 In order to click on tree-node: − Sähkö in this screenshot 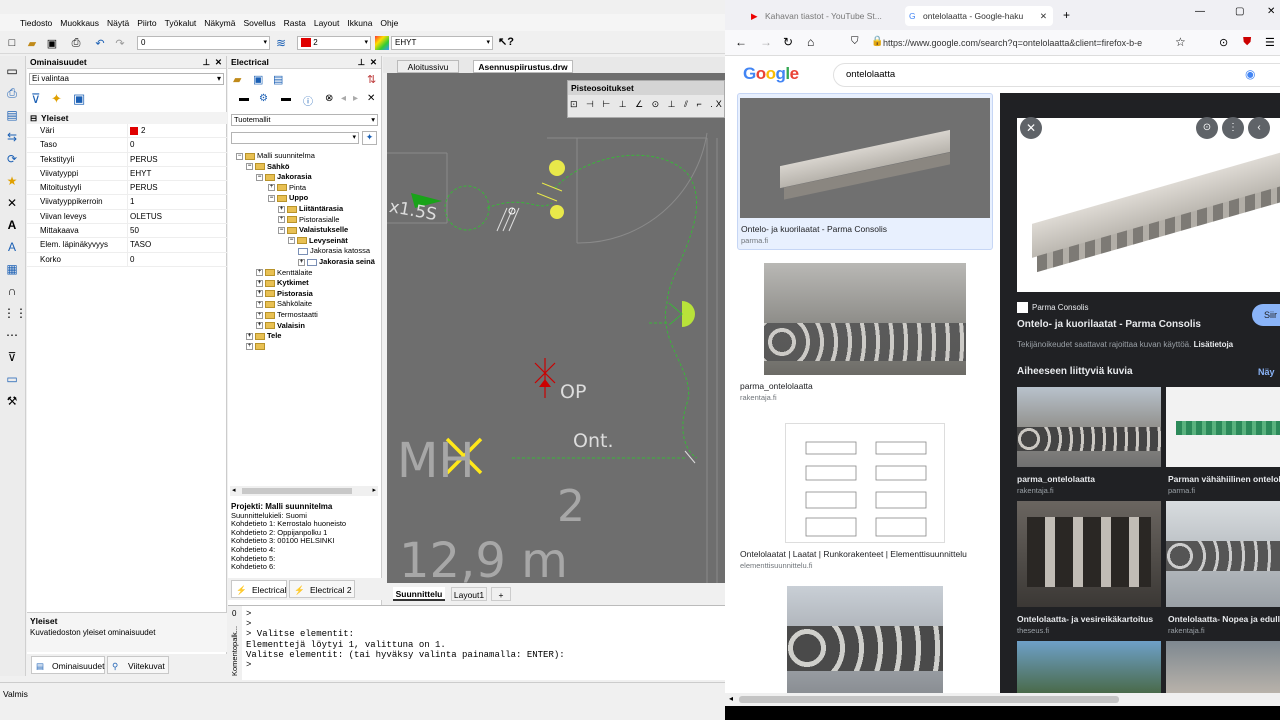, I will do `click(268, 167)`.